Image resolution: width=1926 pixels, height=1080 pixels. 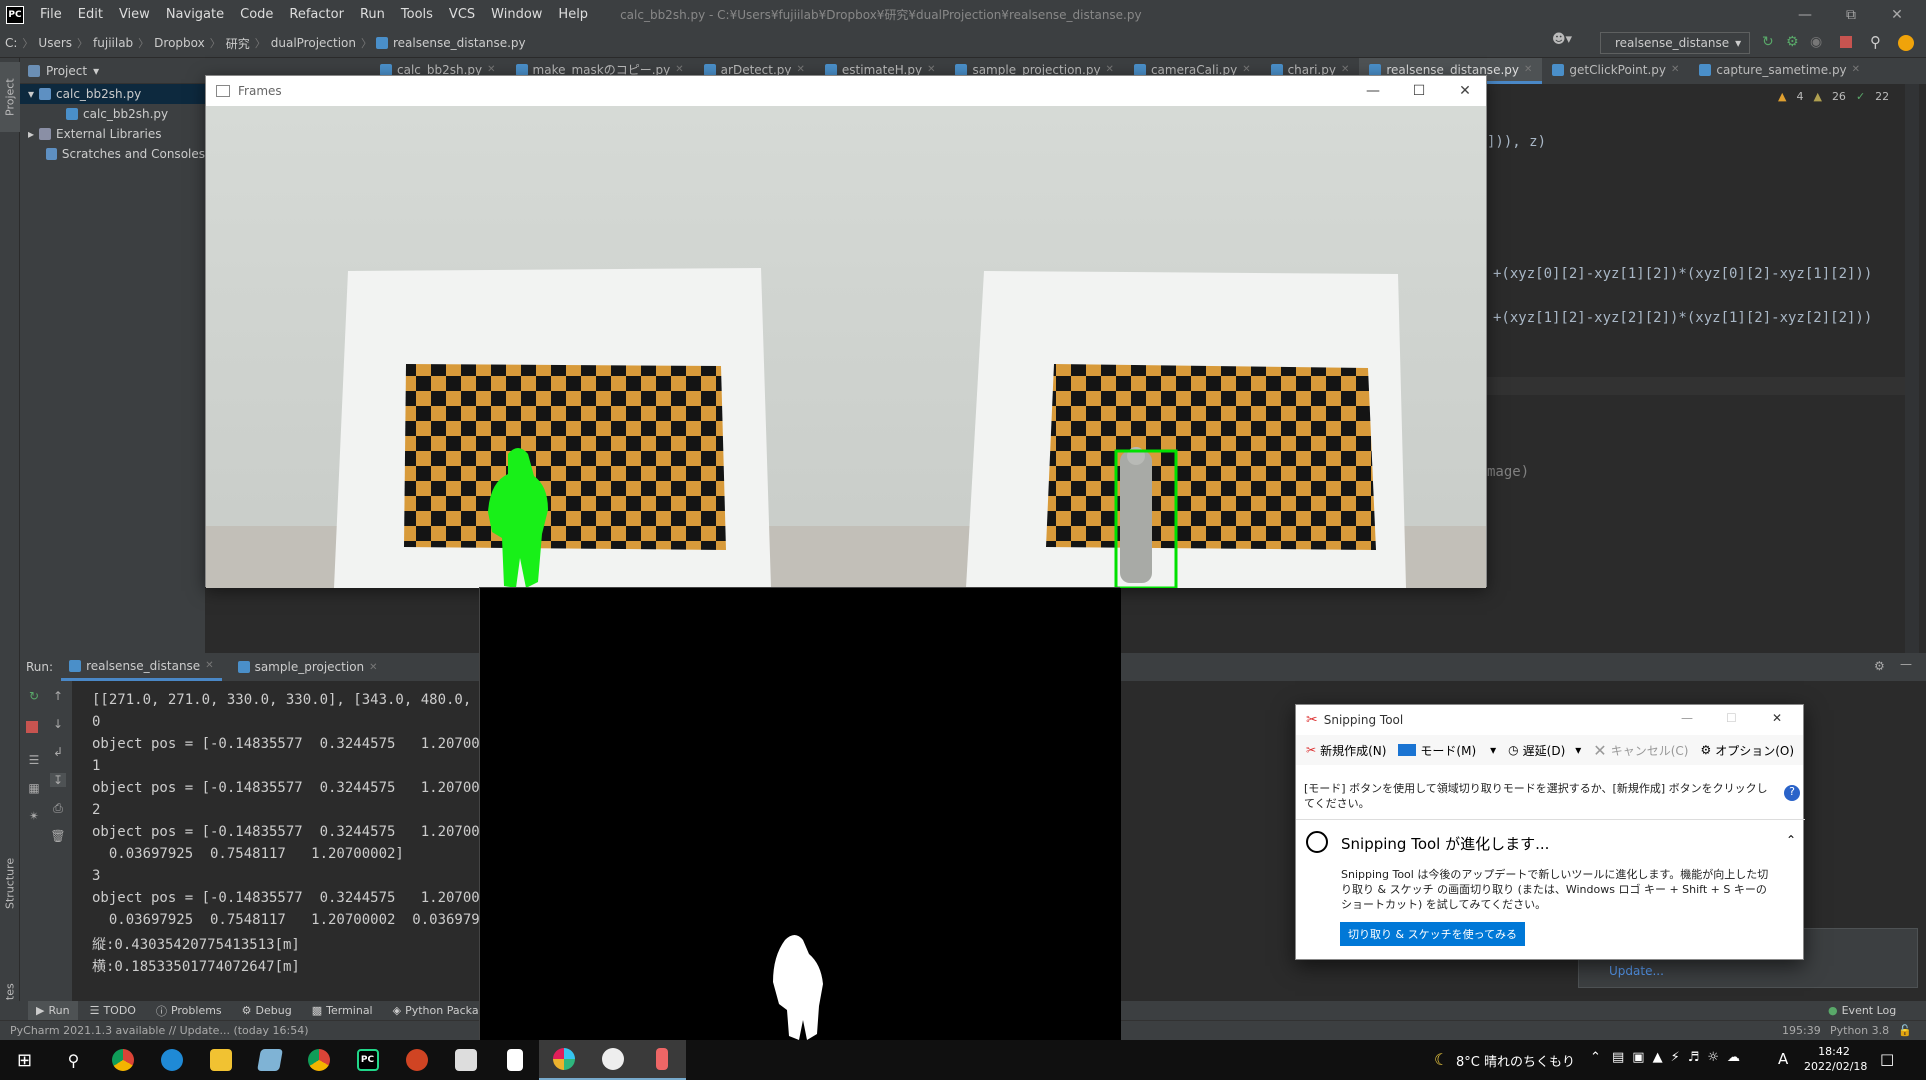 I want to click on pin-icon: ✴, so click(x=34, y=816).